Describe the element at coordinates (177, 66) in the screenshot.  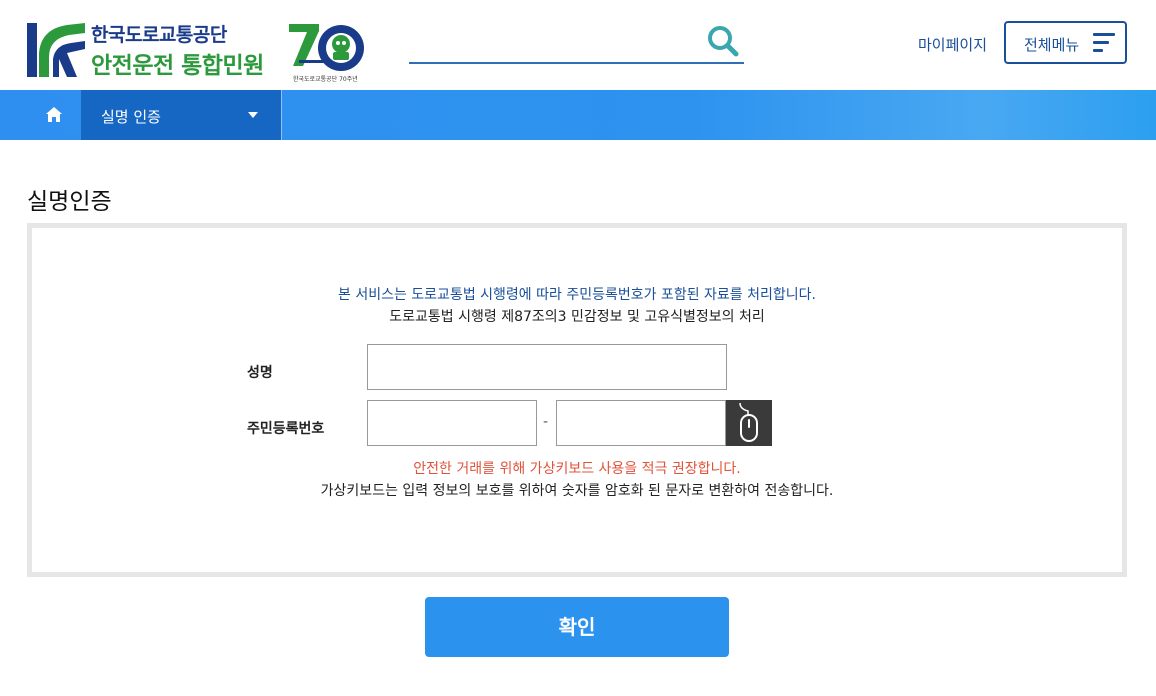
I see `logo-service-name: 안전운전 통합민원` at that location.